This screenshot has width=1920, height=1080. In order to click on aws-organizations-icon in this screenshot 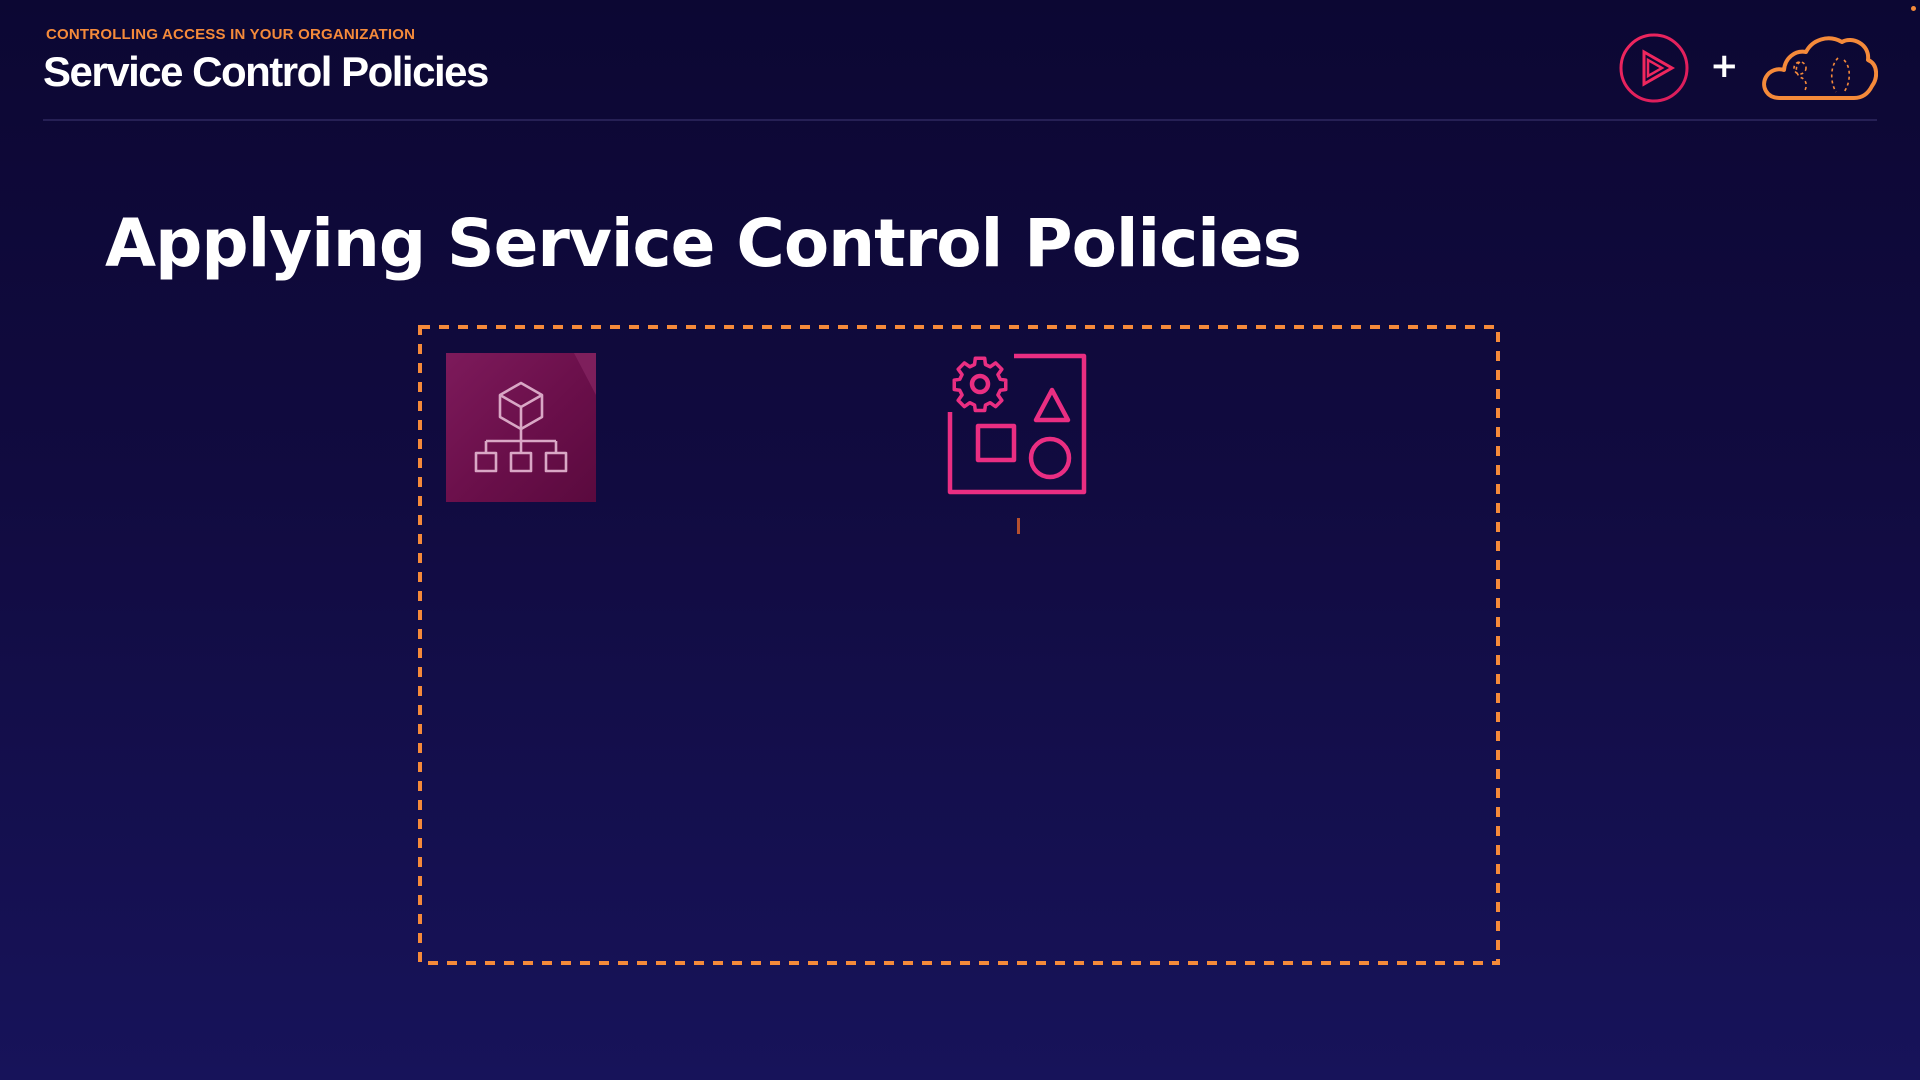, I will do `click(521, 427)`.